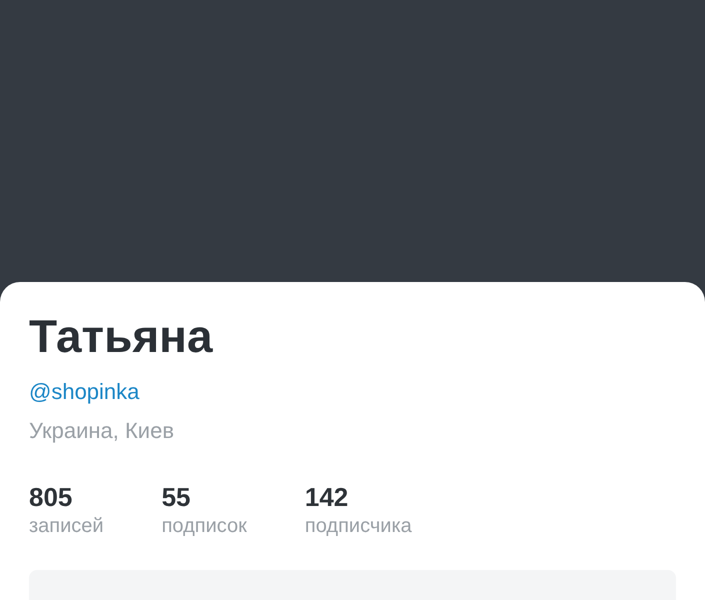 This screenshot has width=705, height=600. What do you see at coordinates (101, 431) in the screenshot?
I see `profile-location: Украина, Киев` at bounding box center [101, 431].